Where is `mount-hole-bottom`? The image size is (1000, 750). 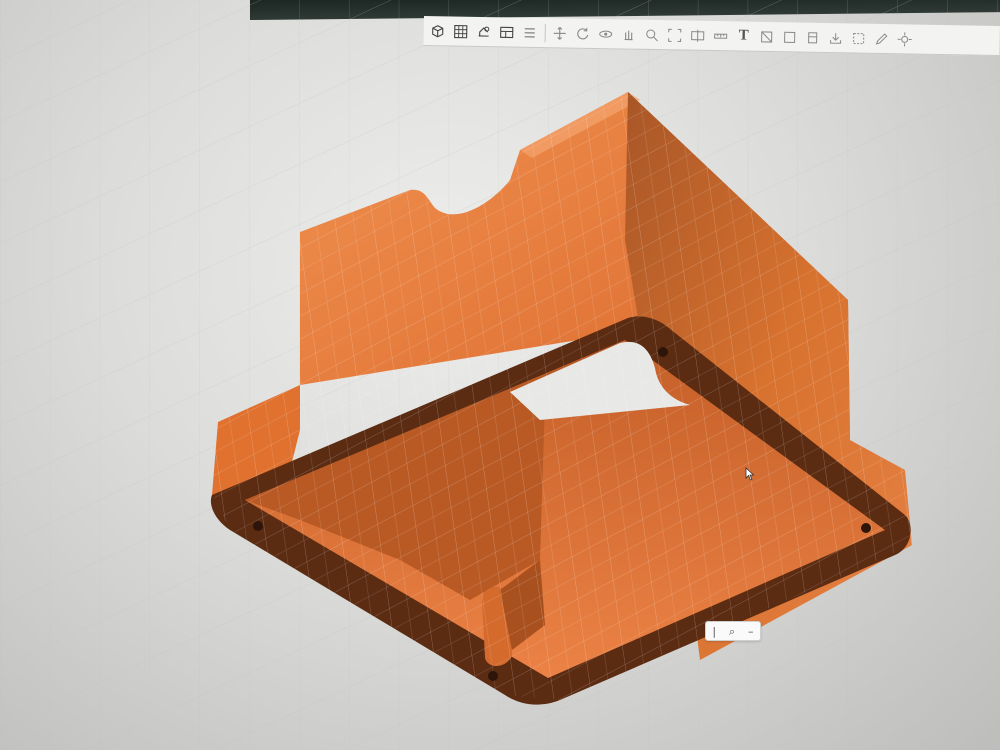 mount-hole-bottom is located at coordinates (493, 676).